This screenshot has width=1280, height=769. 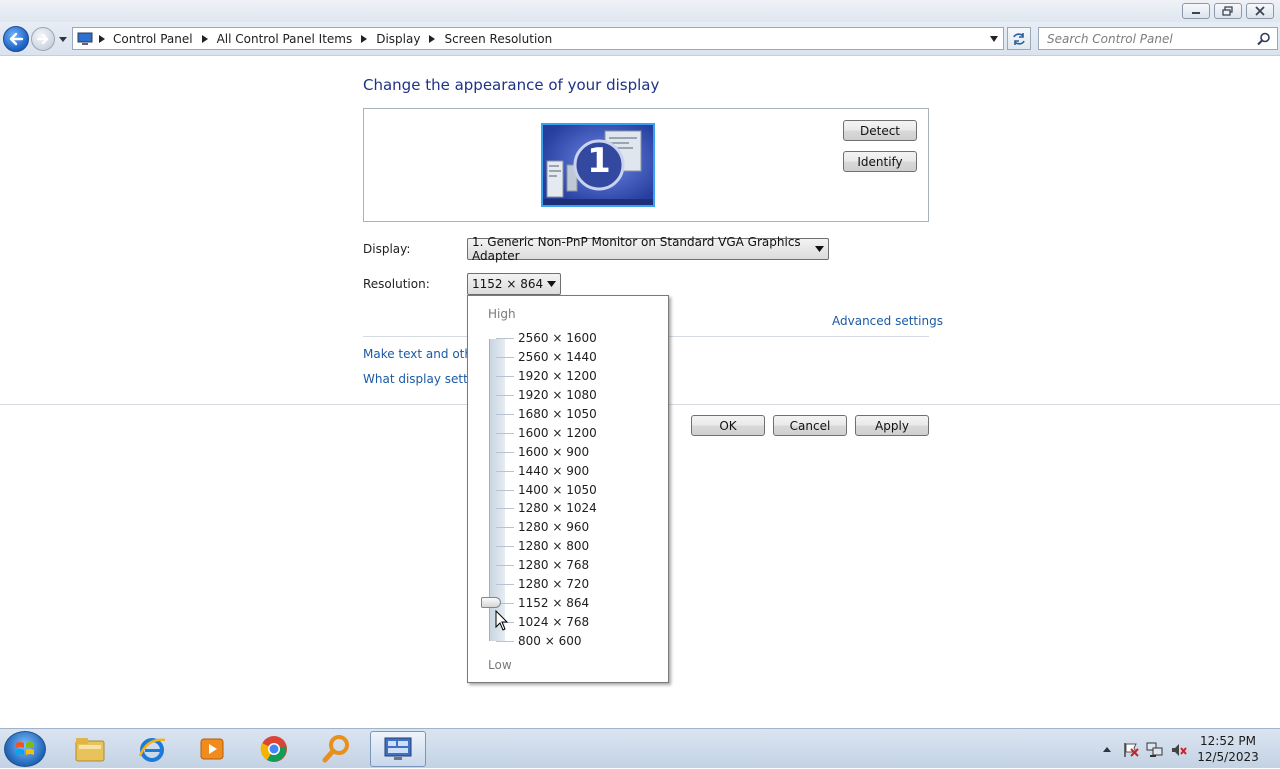 I want to click on media-player-icon, so click(x=212, y=749).